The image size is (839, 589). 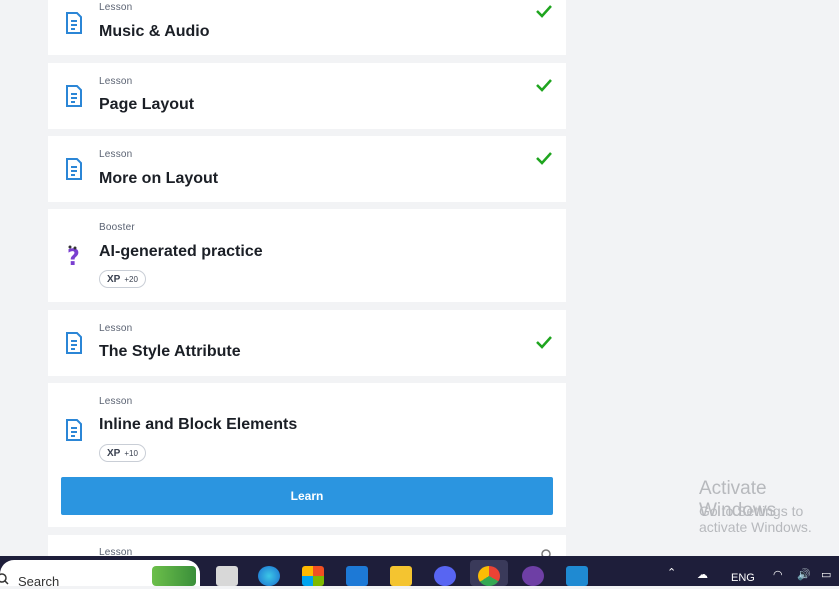 I want to click on xp-badge: XP +10, so click(x=122, y=453).